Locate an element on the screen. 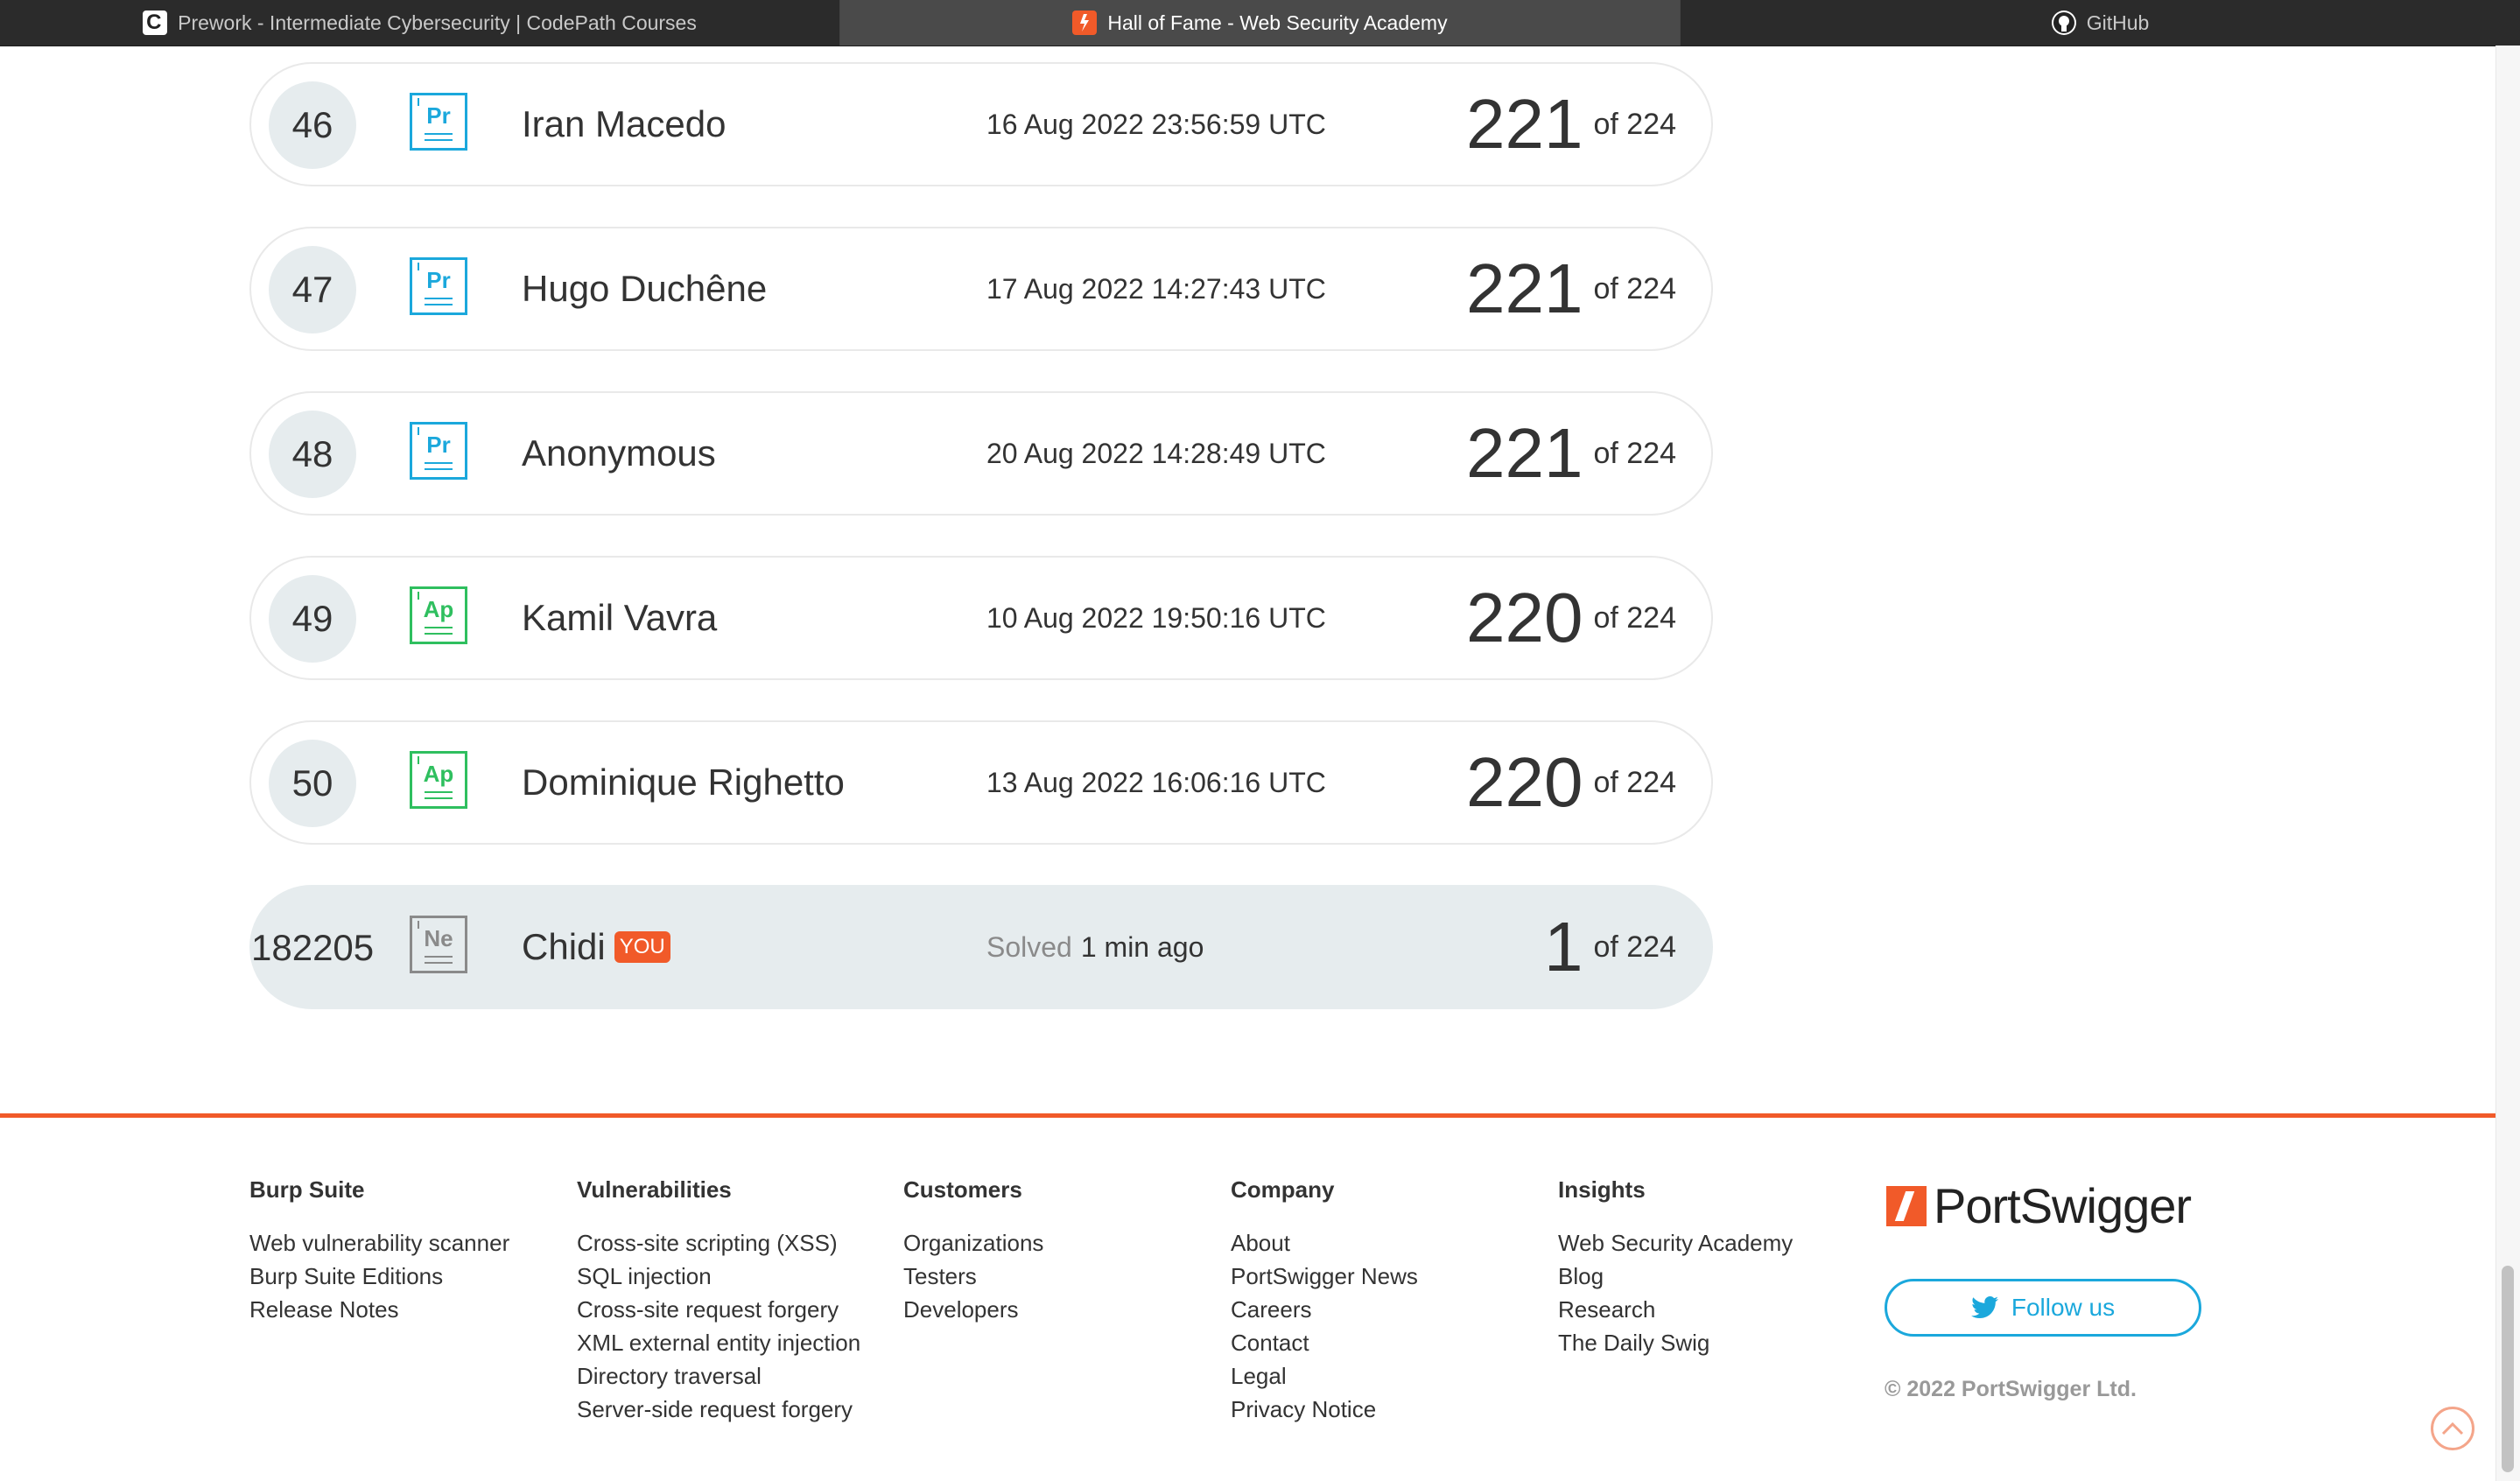  rank-number: 49 is located at coordinates (312, 619).